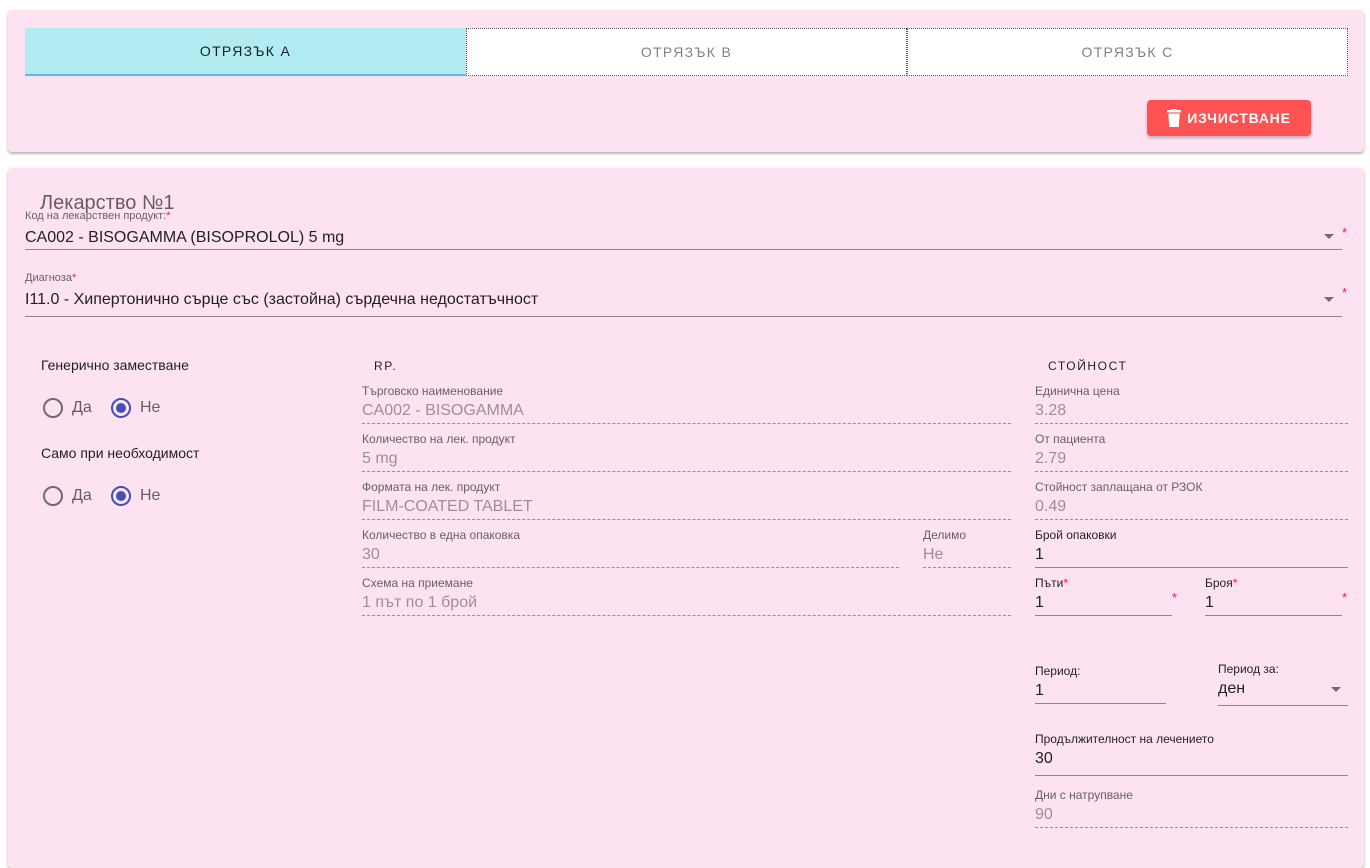  What do you see at coordinates (1084, 795) in the screenshot?
I see `days-accum-label: Дни с натрупване` at bounding box center [1084, 795].